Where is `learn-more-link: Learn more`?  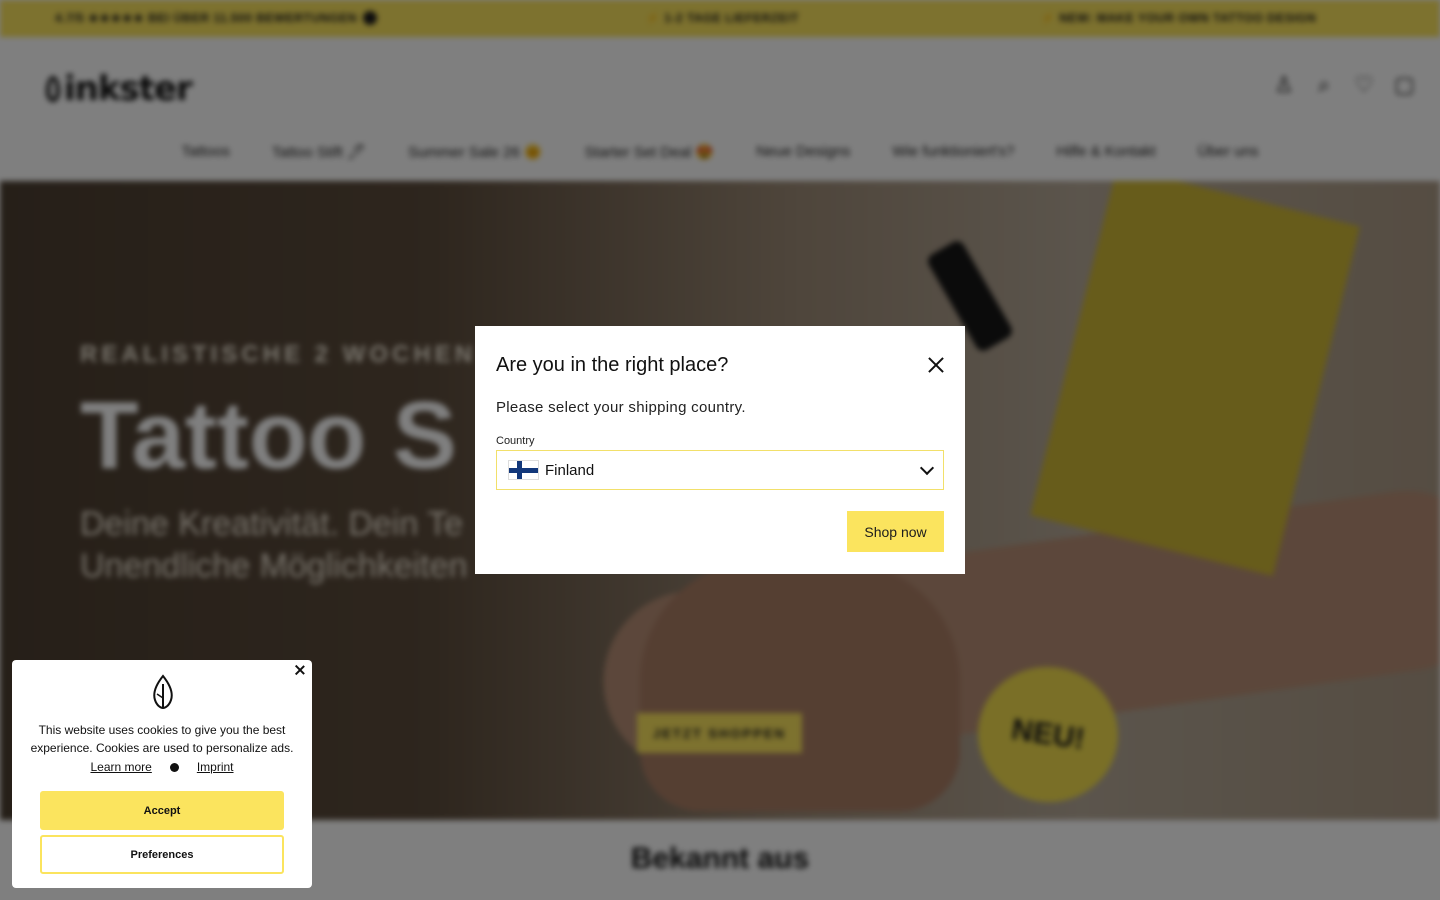
learn-more-link: Learn more is located at coordinates (120, 767).